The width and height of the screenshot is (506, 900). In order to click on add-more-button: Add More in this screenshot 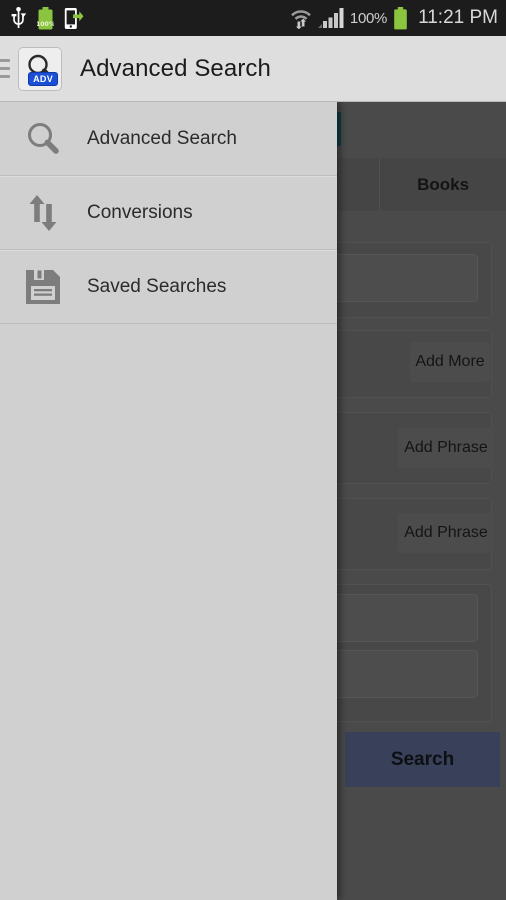, I will do `click(450, 362)`.